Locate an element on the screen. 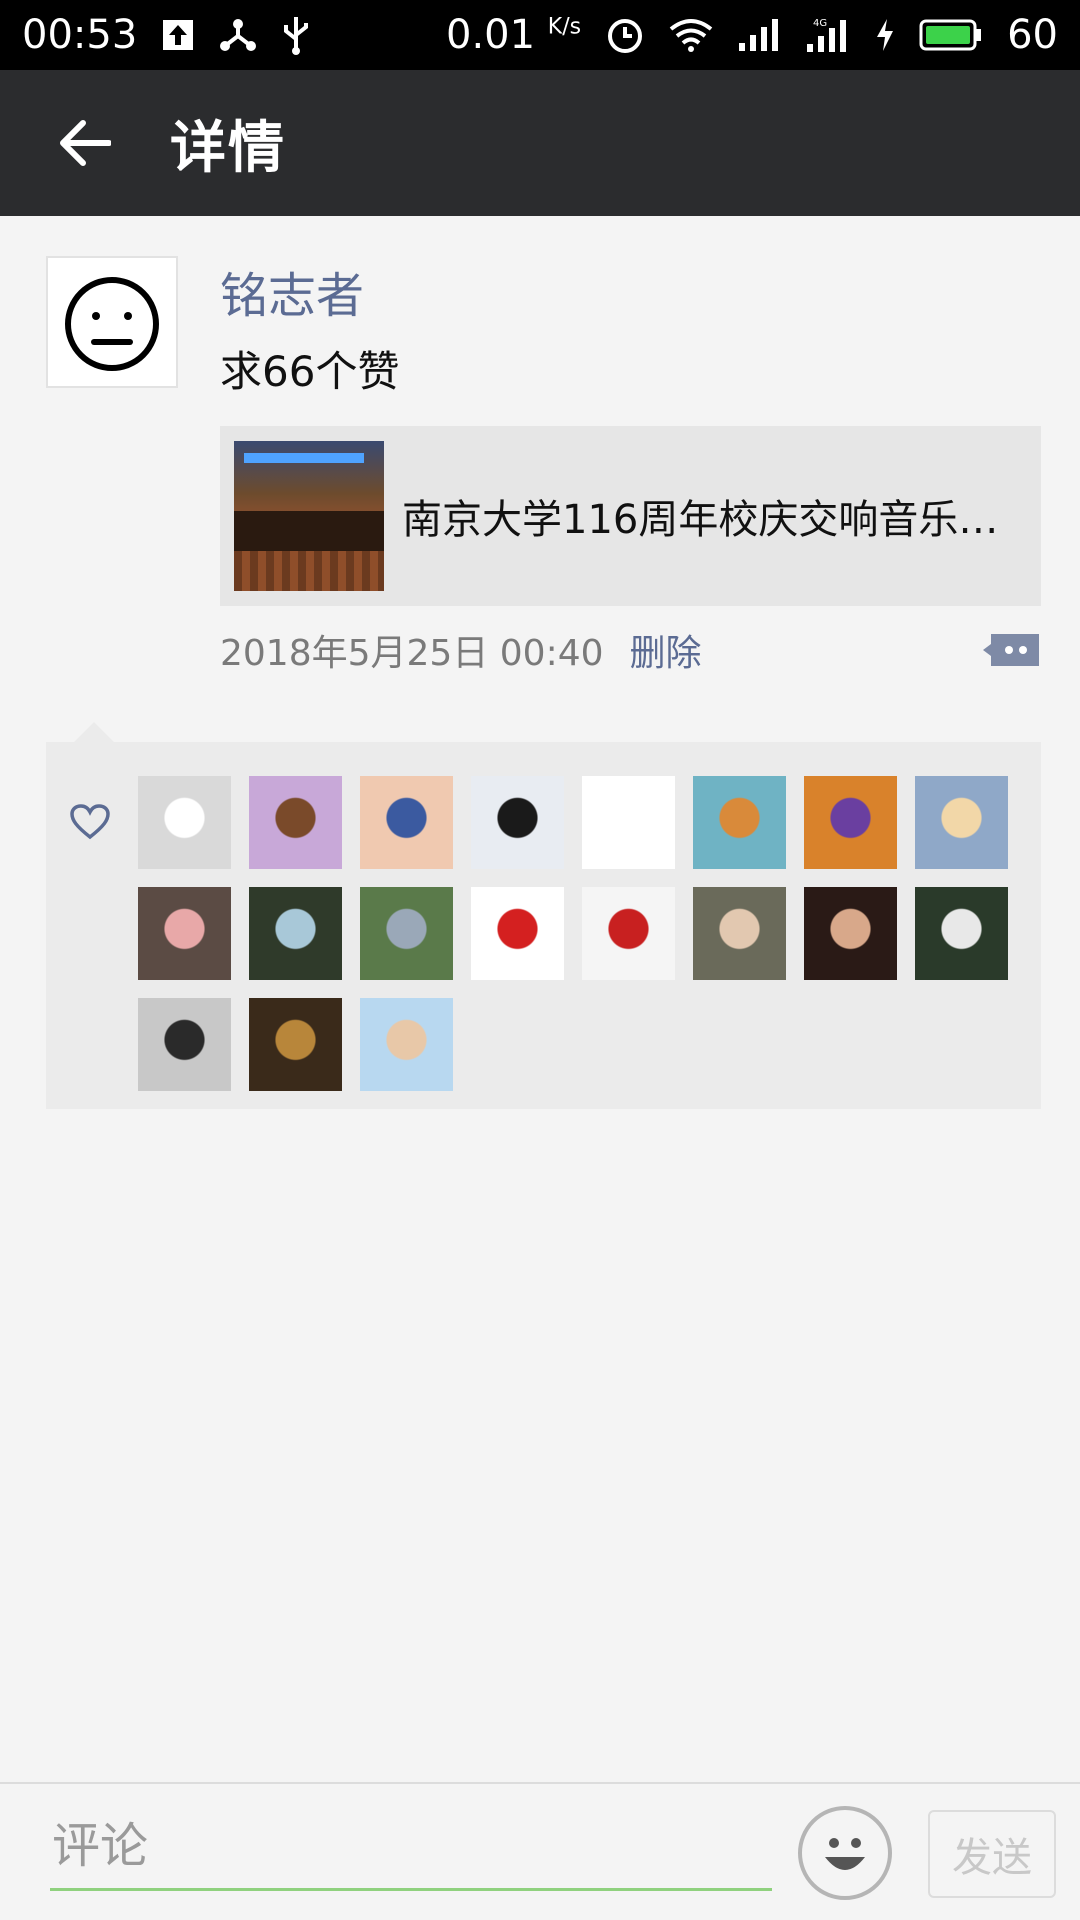 This screenshot has height=1920, width=1080. page-title: 详情 is located at coordinates (228, 148).